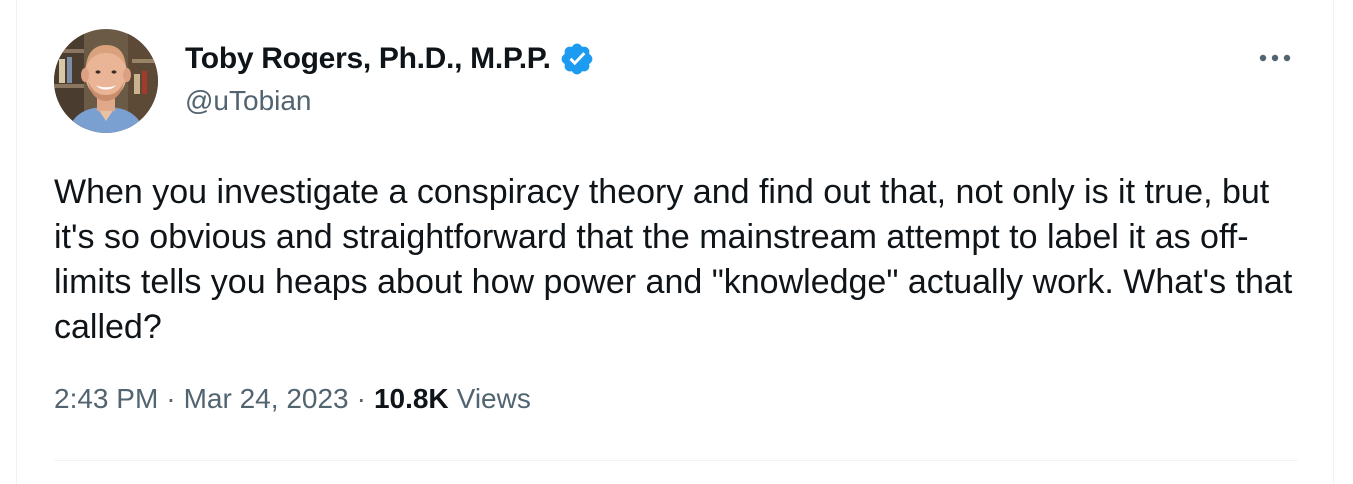  Describe the element at coordinates (577, 59) in the screenshot. I see `verified-badge-icon` at that location.